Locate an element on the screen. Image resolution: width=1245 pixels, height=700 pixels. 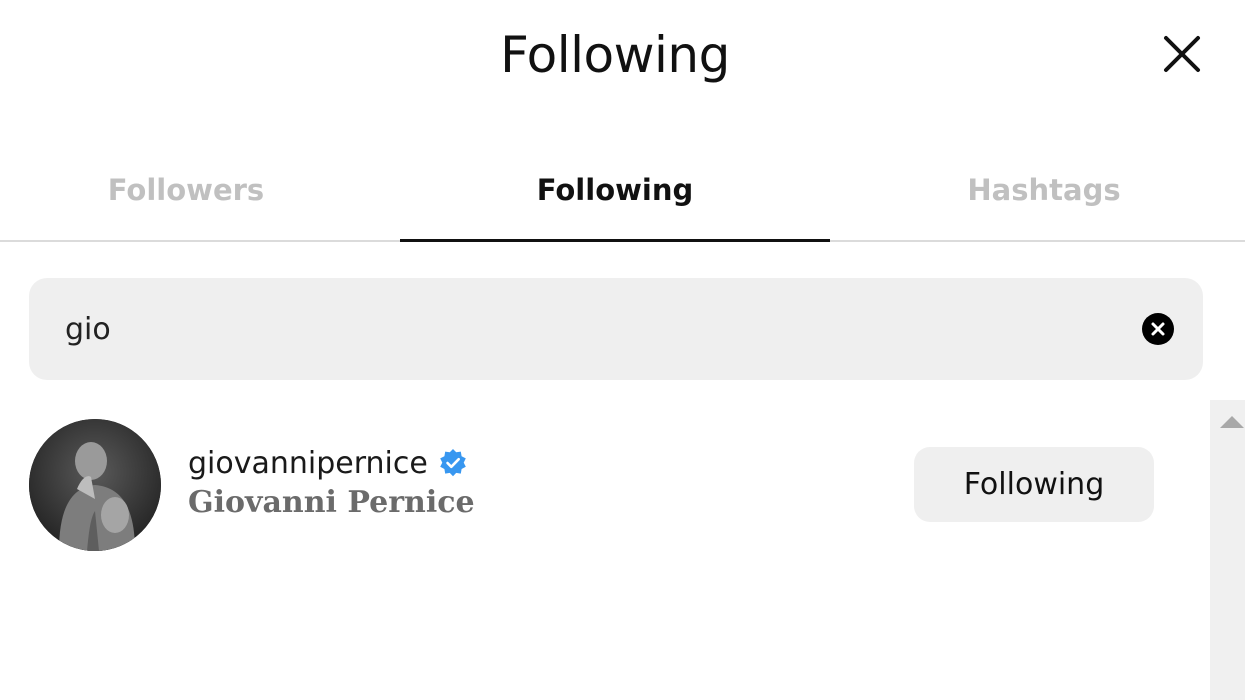
close-icon is located at coordinates (1182, 54).